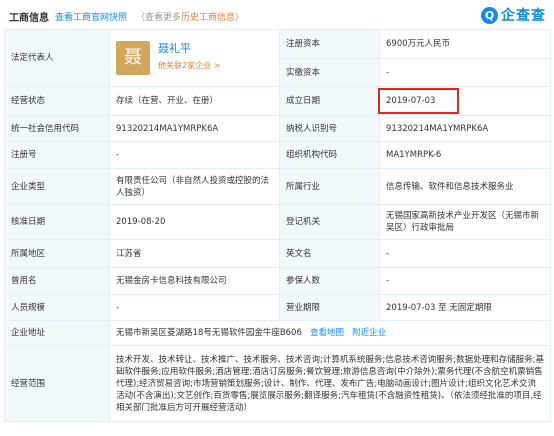  What do you see at coordinates (91, 16) in the screenshot?
I see `official-snapshot-link: 查看工商官网快照` at bounding box center [91, 16].